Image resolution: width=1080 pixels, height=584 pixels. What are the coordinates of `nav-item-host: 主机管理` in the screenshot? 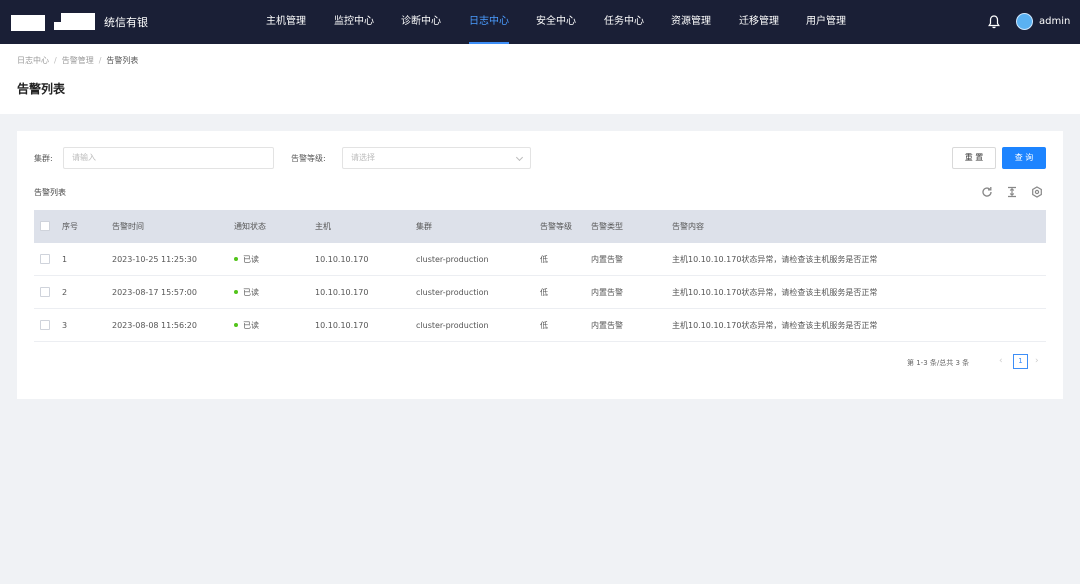 It's located at (286, 22).